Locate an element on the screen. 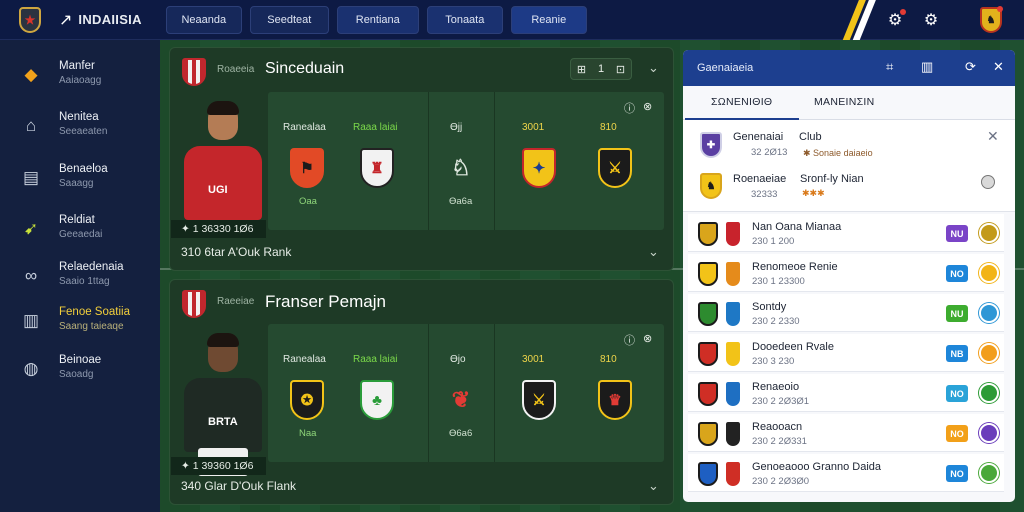  sidebar-item-7: ◍ Beinoae Saoadg is located at coordinates (80, 369).